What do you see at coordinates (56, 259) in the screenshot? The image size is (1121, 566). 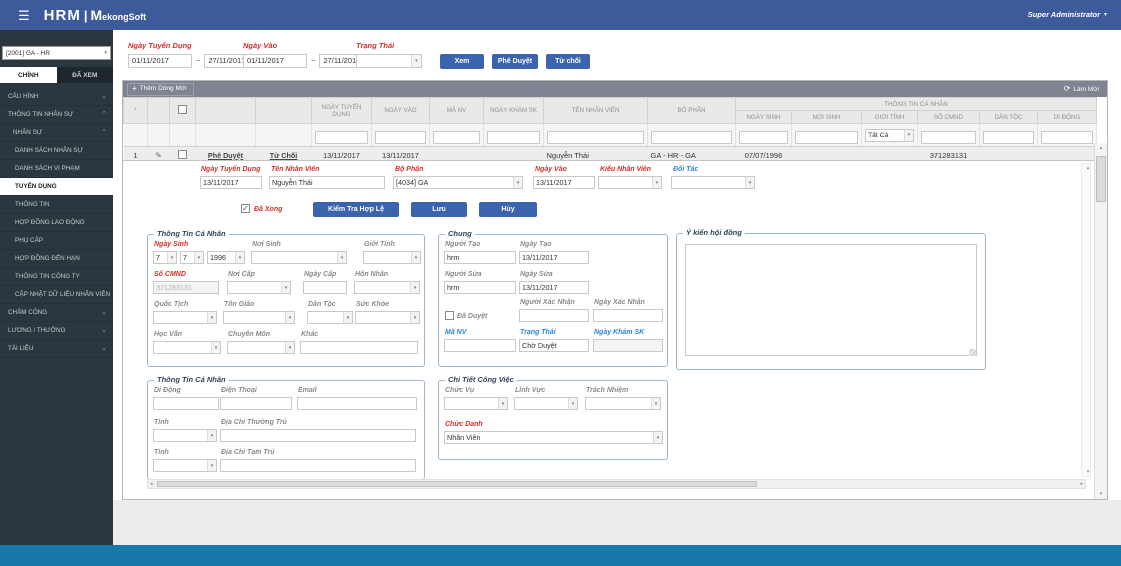 I see `sidebar-item-hop-dong-den-han: HỢP ĐỒNG ĐẾN HẠN` at bounding box center [56, 259].